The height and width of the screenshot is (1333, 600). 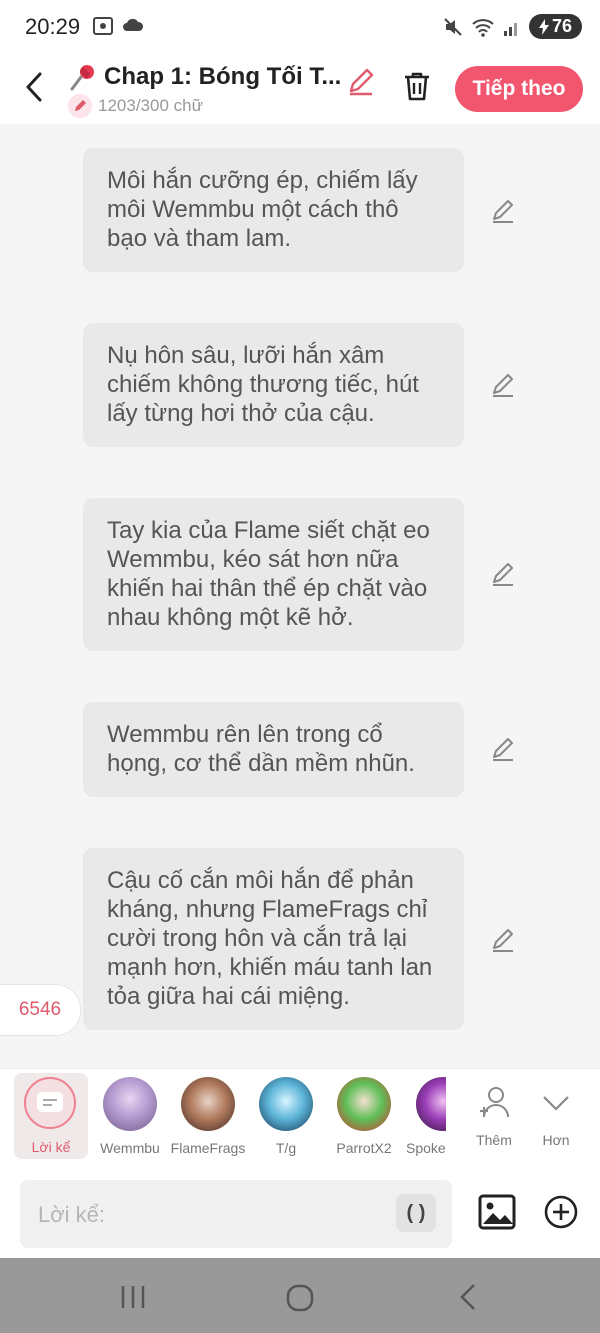 I want to click on character-flamefrags: FlameFrags, so click(x=208, y=1116).